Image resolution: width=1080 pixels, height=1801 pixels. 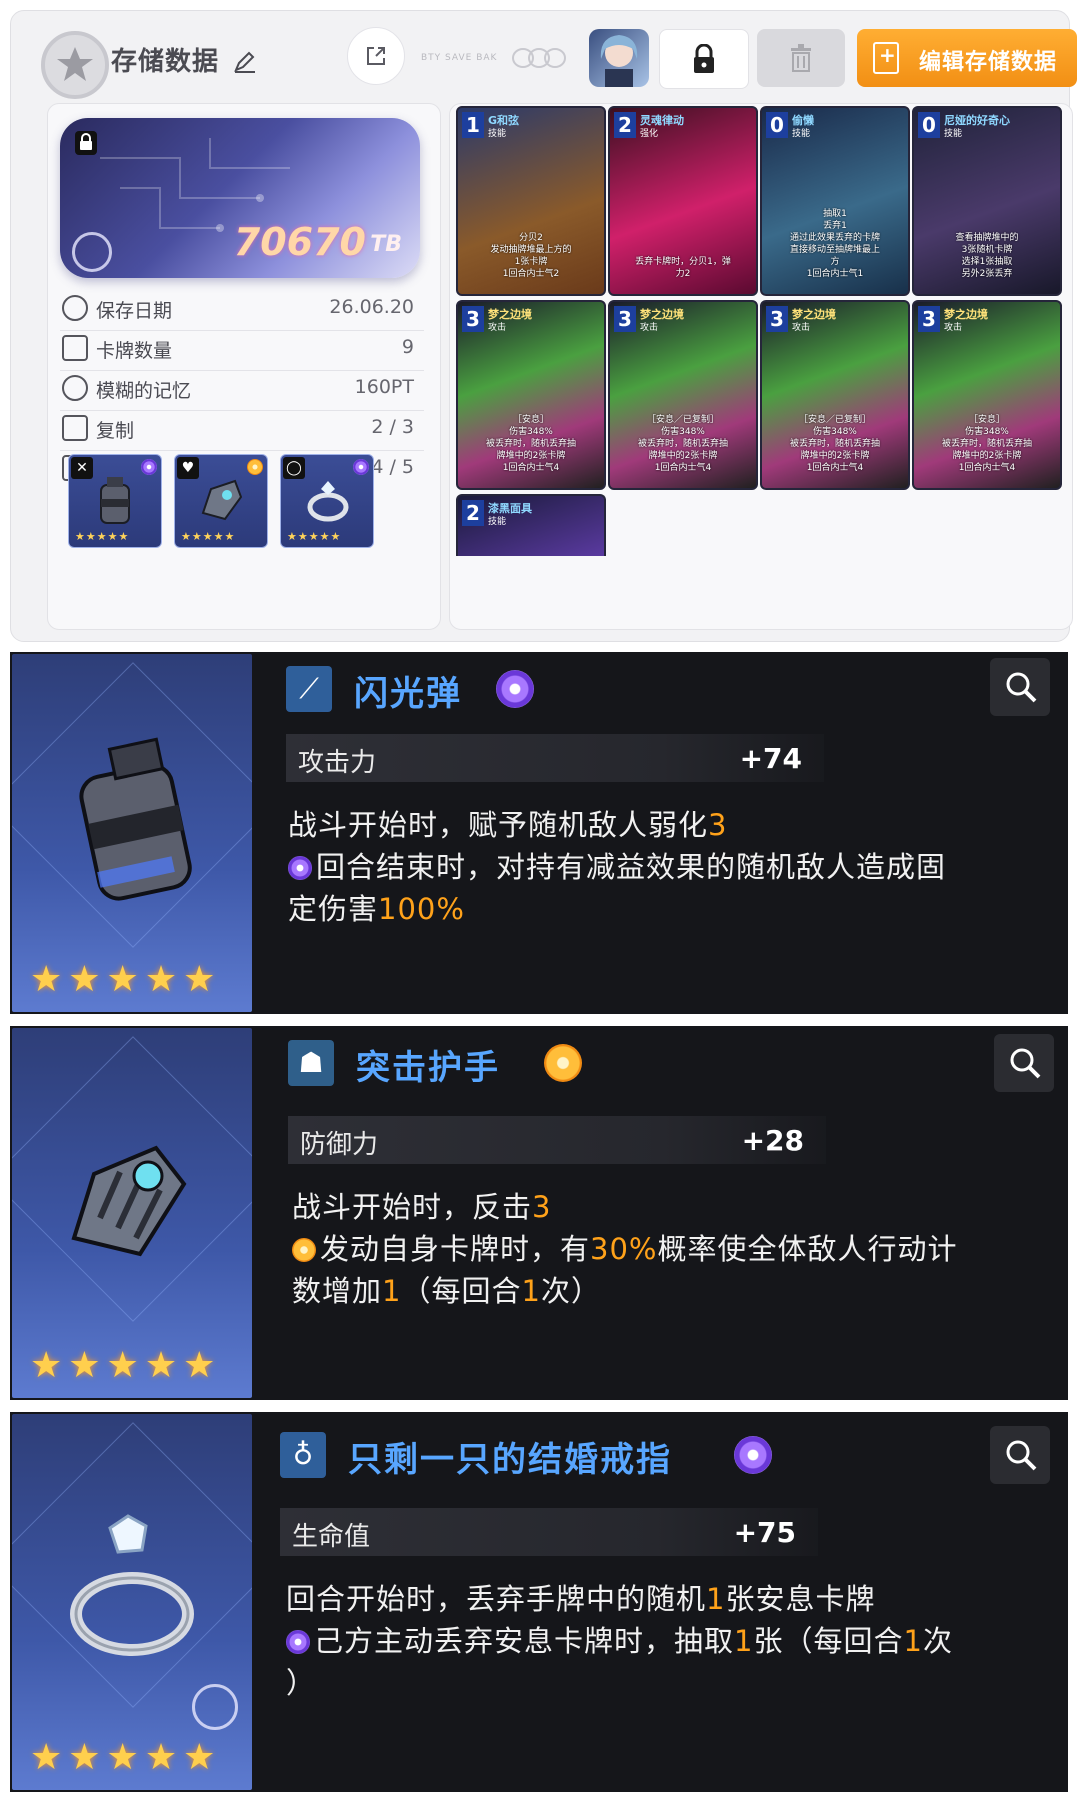 I want to click on brain-icon, so click(x=75, y=388).